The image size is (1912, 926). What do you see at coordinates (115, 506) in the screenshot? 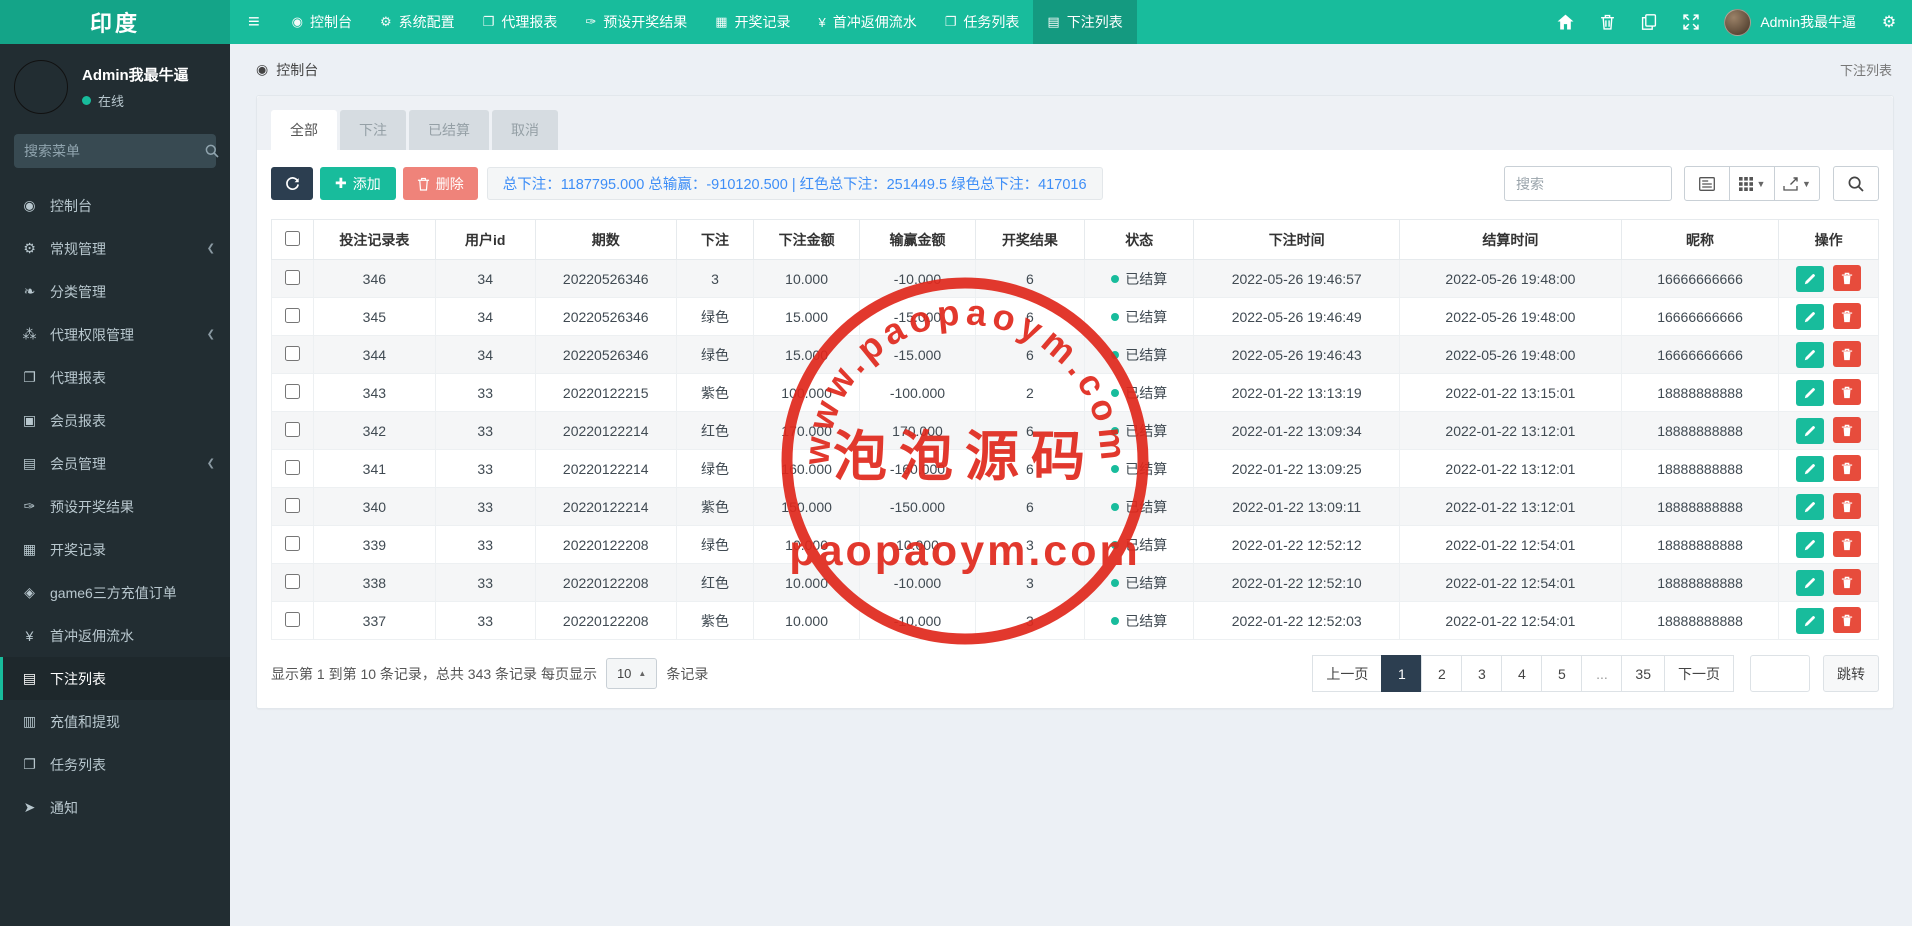
I see `sidebar-item: ✑ 预设开奖结果` at bounding box center [115, 506].